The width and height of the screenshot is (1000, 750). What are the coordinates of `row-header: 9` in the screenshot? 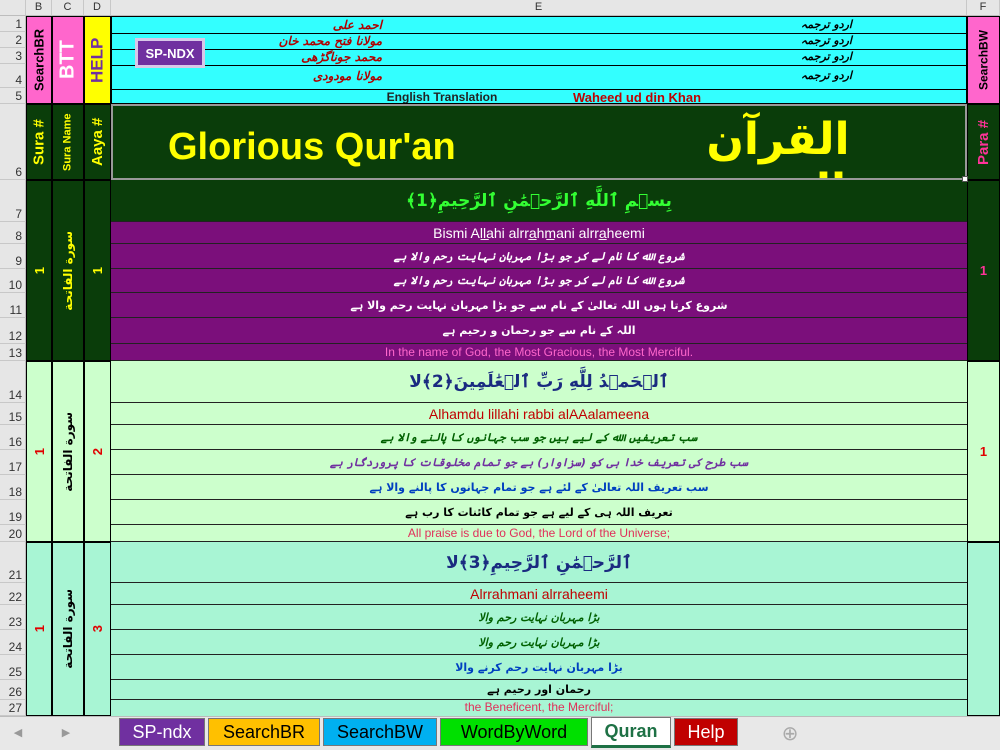 It's located at (13, 256).